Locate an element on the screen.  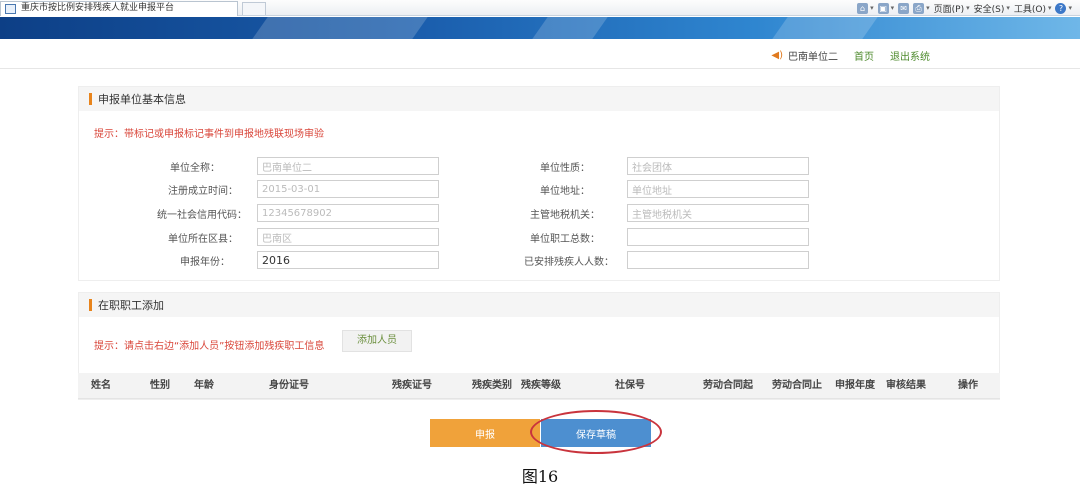
unit-name-field is located at coordinates (348, 166).